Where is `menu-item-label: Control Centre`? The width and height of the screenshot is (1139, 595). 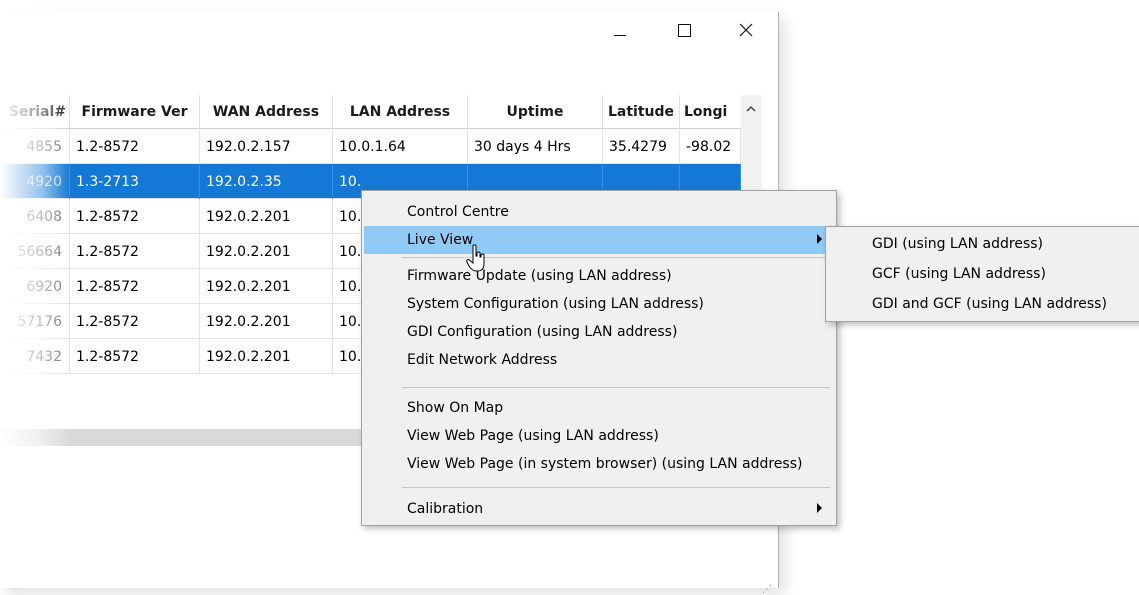
menu-item-label: Control Centre is located at coordinates (458, 212).